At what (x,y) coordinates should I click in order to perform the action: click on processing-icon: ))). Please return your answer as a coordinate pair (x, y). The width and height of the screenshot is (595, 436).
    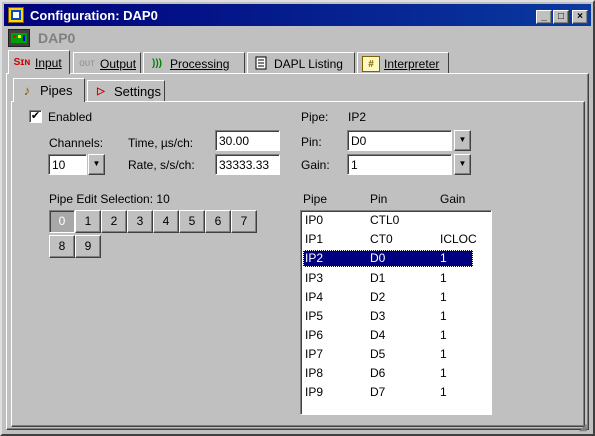
    Looking at the image, I should click on (157, 63).